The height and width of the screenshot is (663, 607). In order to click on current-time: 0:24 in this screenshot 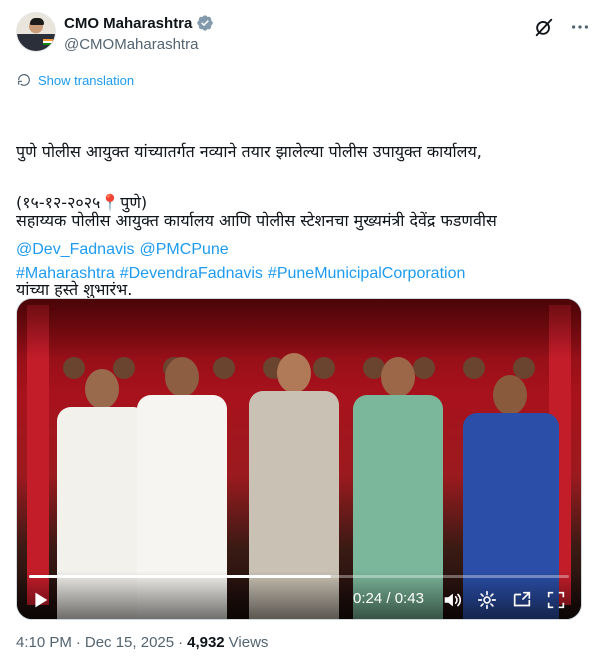, I will do `click(368, 598)`.